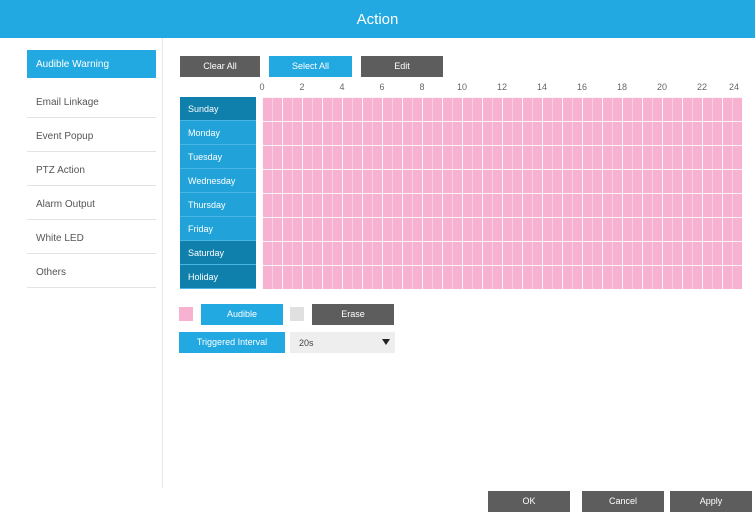  Describe the element at coordinates (91, 101) in the screenshot. I see `sidebar-item-email-linkage: Email Linkage` at that location.